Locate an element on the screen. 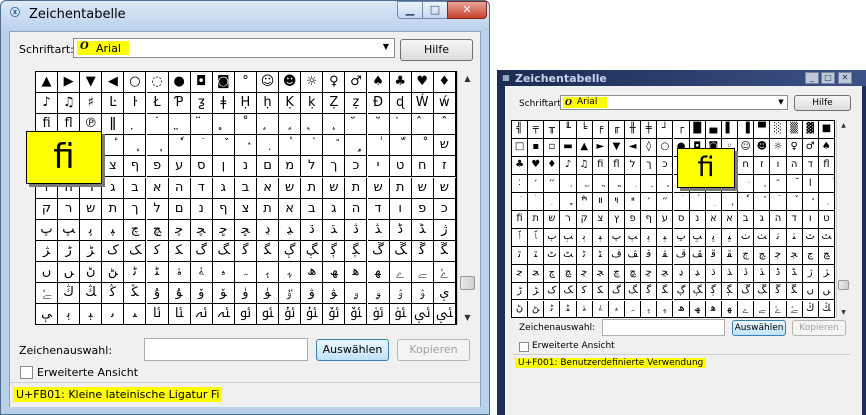 This screenshot has width=866, height=415. glyph-cell: ﬁ is located at coordinates (600, 165).